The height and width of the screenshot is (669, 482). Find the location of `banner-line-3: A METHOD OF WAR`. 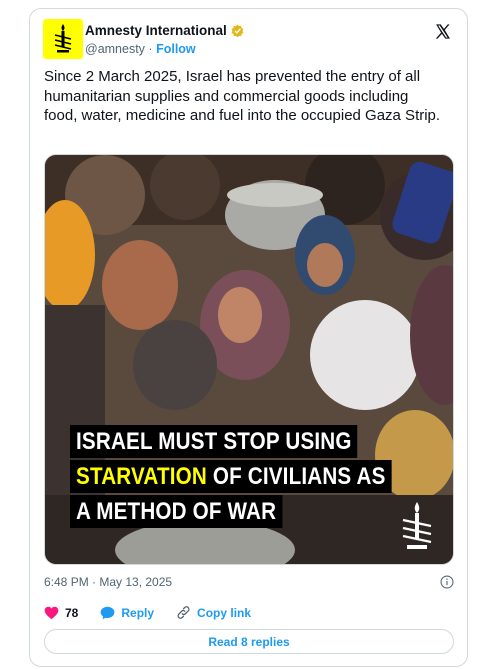

banner-line-3: A METHOD OF WAR is located at coordinates (176, 511).